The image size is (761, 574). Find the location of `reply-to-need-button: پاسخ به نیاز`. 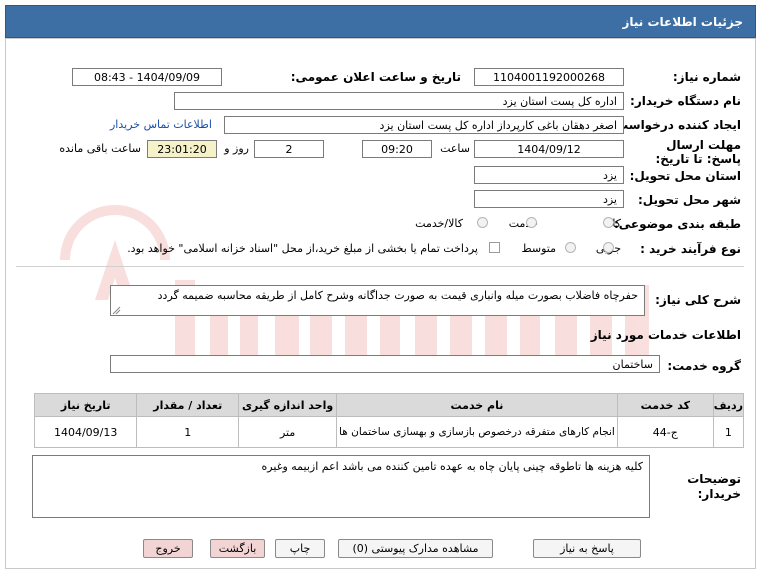

reply-to-need-button: پاسخ به نیاز is located at coordinates (587, 548).